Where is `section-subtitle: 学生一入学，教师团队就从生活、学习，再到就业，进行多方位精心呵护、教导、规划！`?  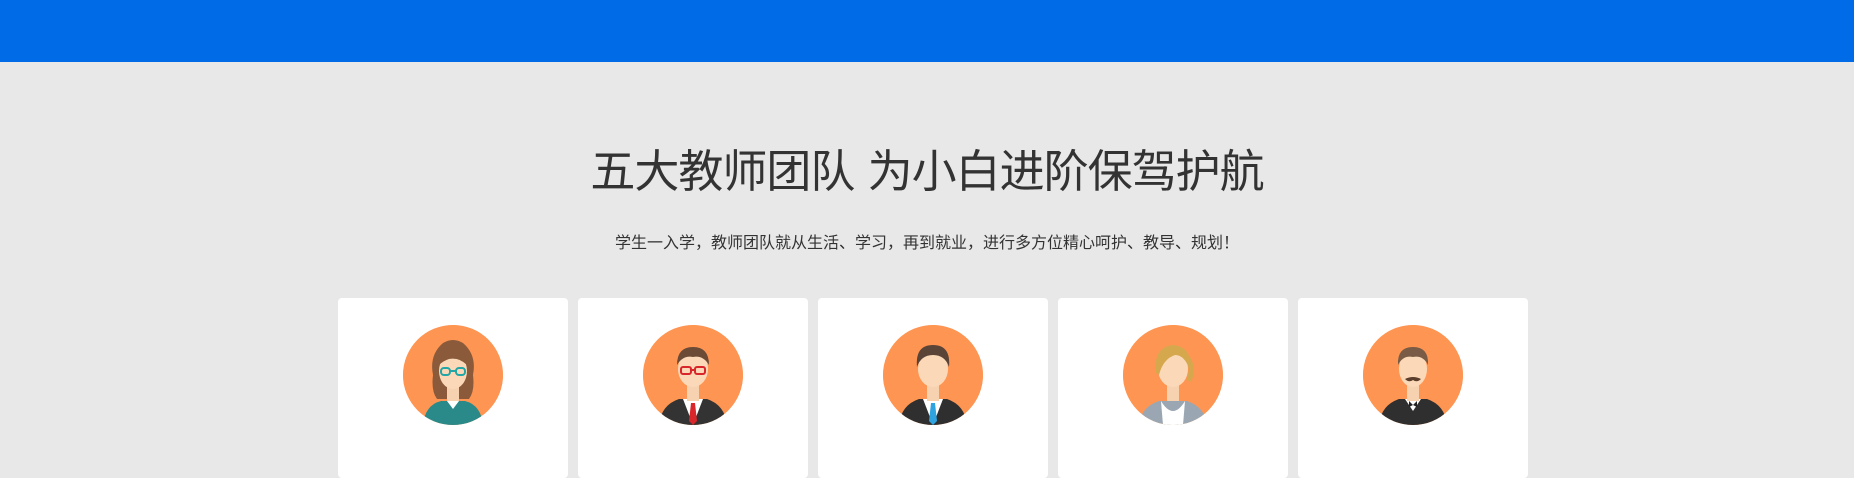 section-subtitle: 学生一入学，教师团队就从生活、学习，再到就业，进行多方位精心呵护、教导、规划！ is located at coordinates (926, 242).